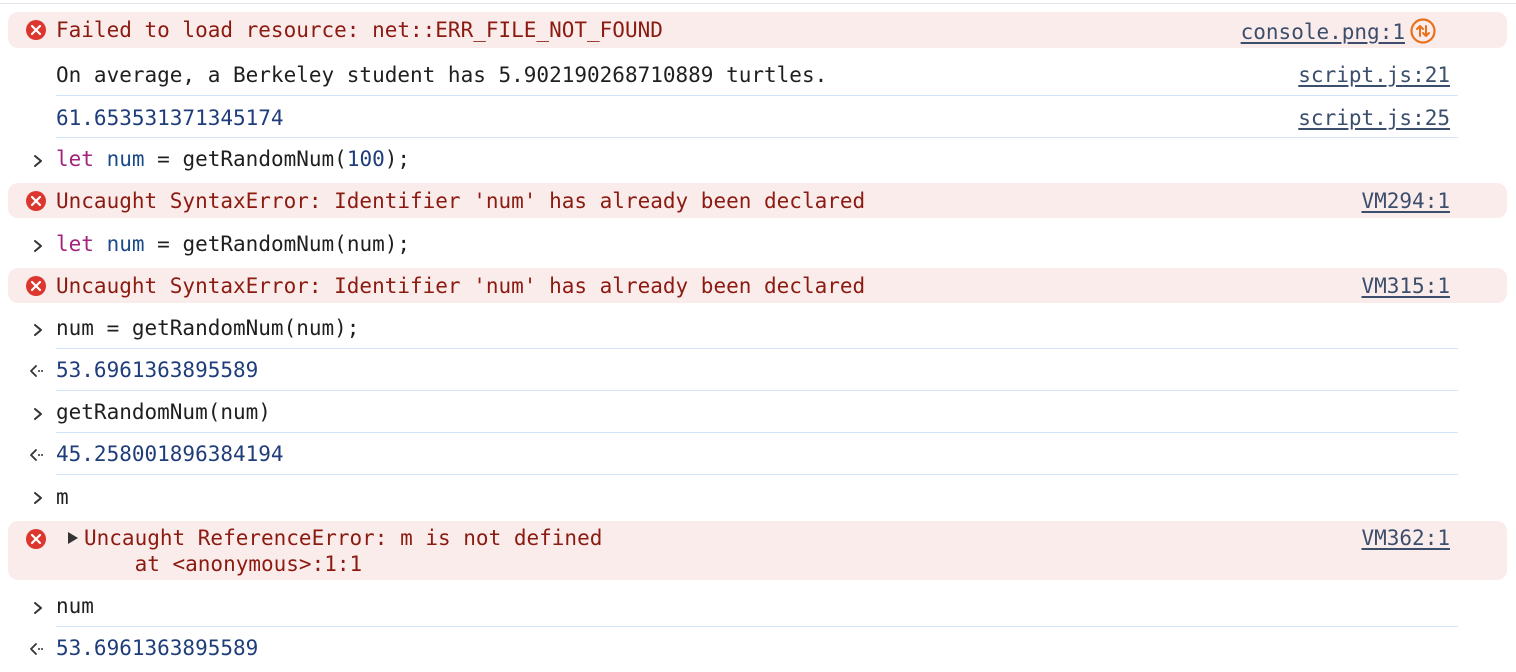  Describe the element at coordinates (75, 606) in the screenshot. I see `input-code: num` at that location.